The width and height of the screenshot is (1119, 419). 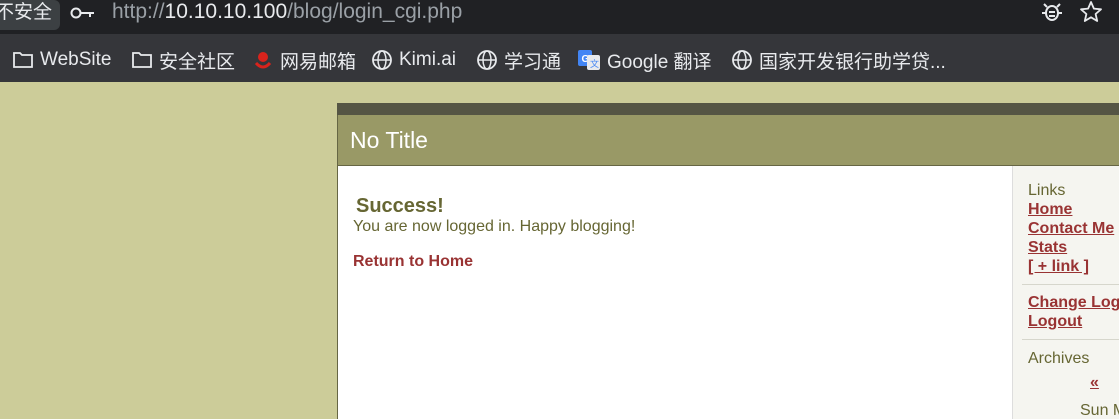 I want to click on netease-mail-icon, so click(x=263, y=60).